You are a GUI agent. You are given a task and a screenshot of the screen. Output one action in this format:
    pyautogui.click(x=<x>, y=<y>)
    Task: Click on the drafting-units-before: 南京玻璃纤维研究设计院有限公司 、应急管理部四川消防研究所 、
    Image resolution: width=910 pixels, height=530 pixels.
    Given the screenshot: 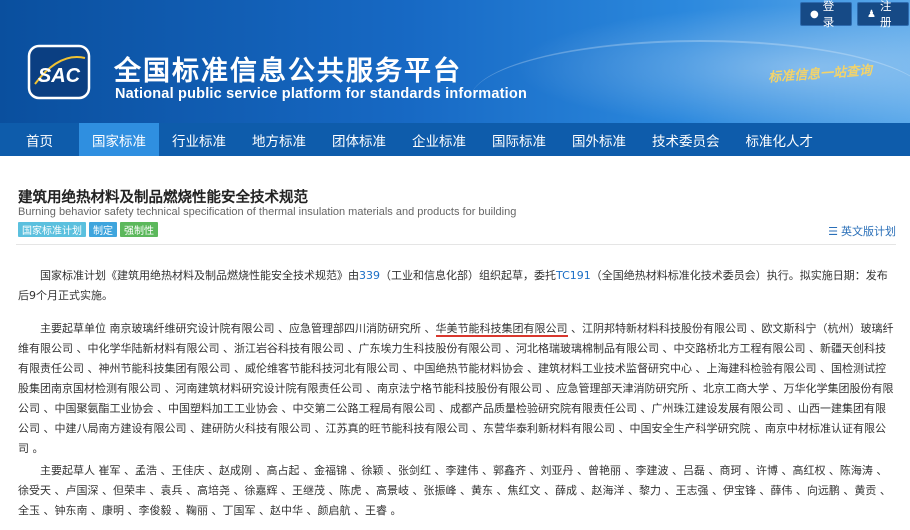 What is the action you would take?
    pyautogui.click(x=272, y=328)
    